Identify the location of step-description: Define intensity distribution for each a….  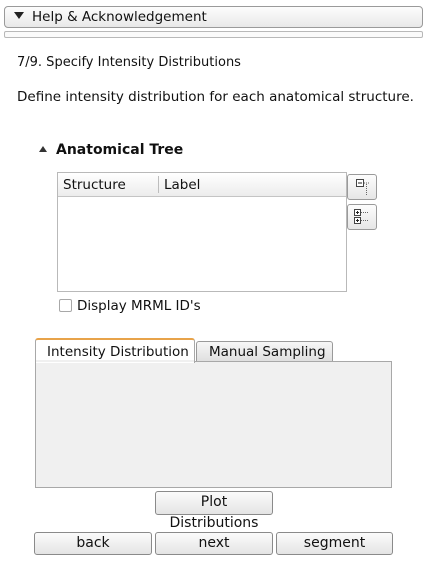
(215, 97).